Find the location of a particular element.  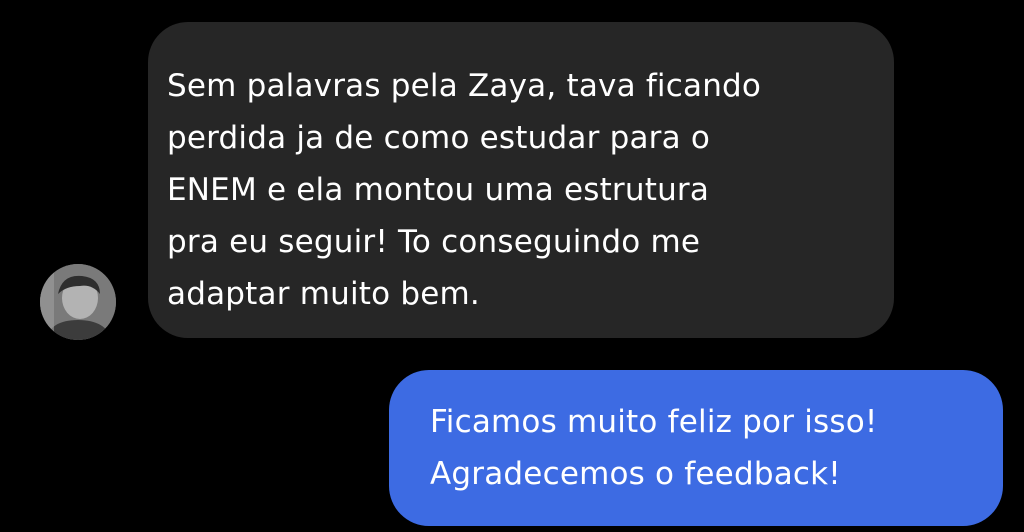

user-photo-icon is located at coordinates (78, 302).